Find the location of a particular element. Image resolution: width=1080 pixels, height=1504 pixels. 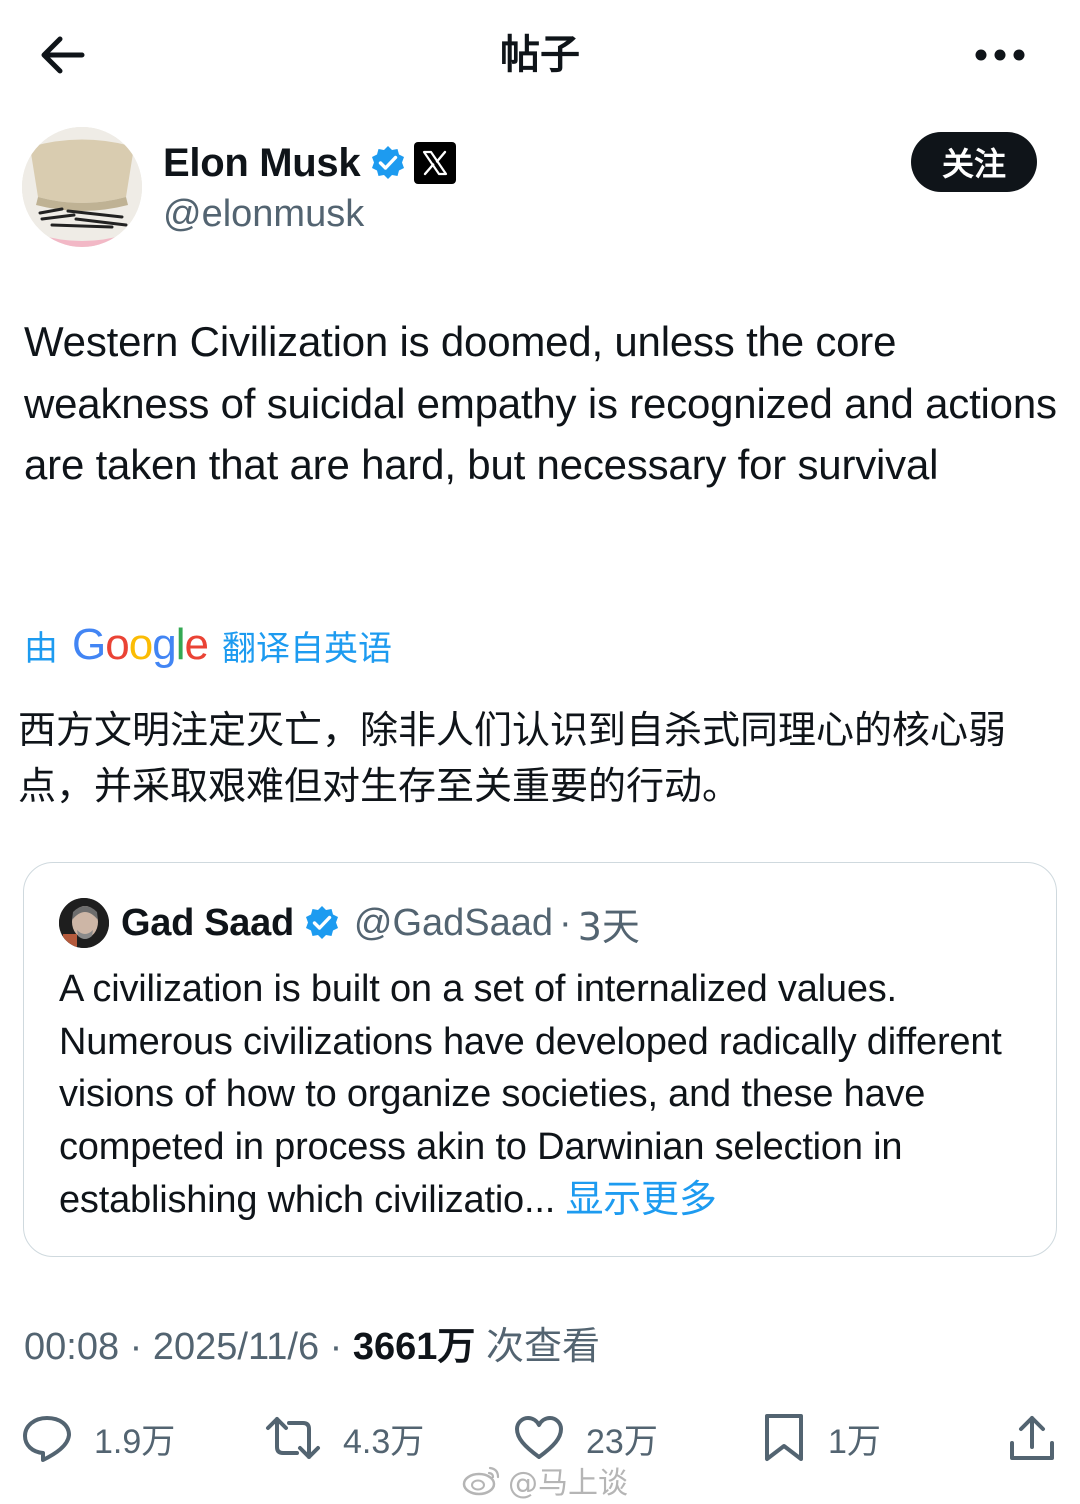

page-title: 帖子 is located at coordinates (540, 55).